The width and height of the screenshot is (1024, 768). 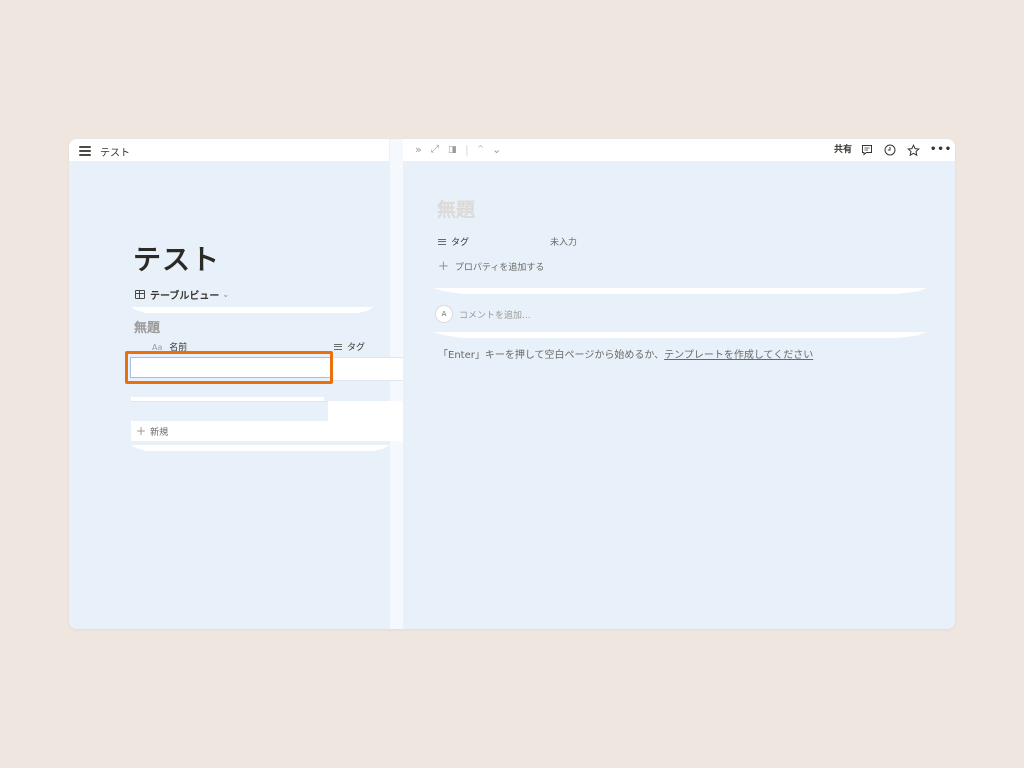 I want to click on empty-page-hint: 「Enter」キーを押して空白ページから始めるか、テンプレートを作成してください, so click(x=625, y=353).